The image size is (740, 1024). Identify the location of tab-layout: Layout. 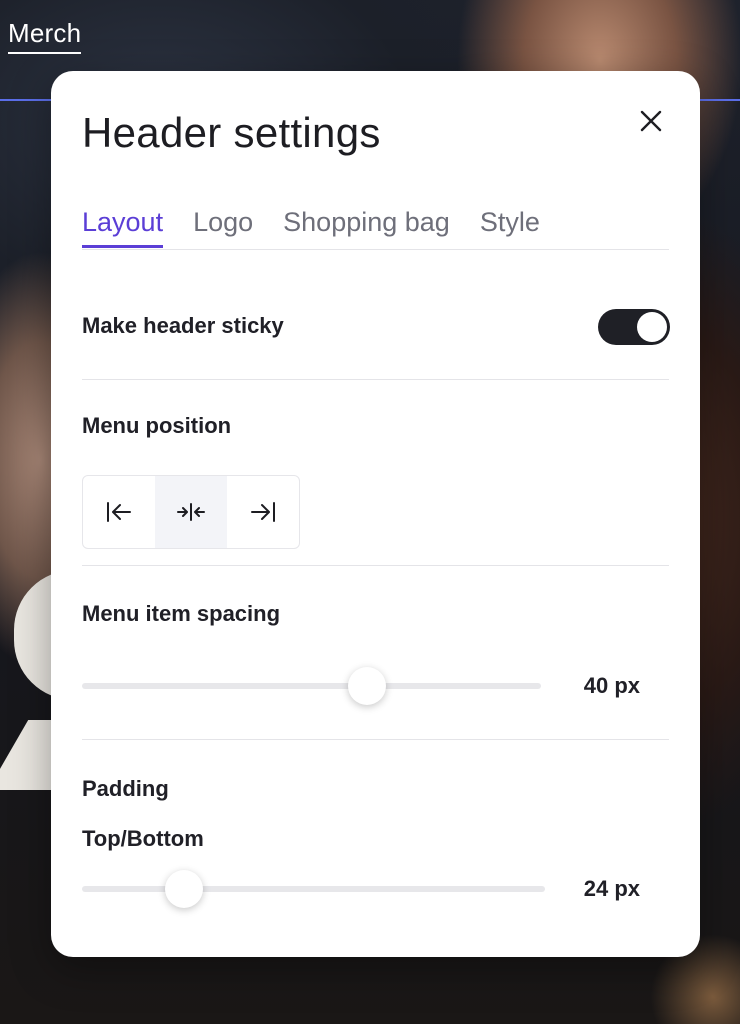
(123, 226).